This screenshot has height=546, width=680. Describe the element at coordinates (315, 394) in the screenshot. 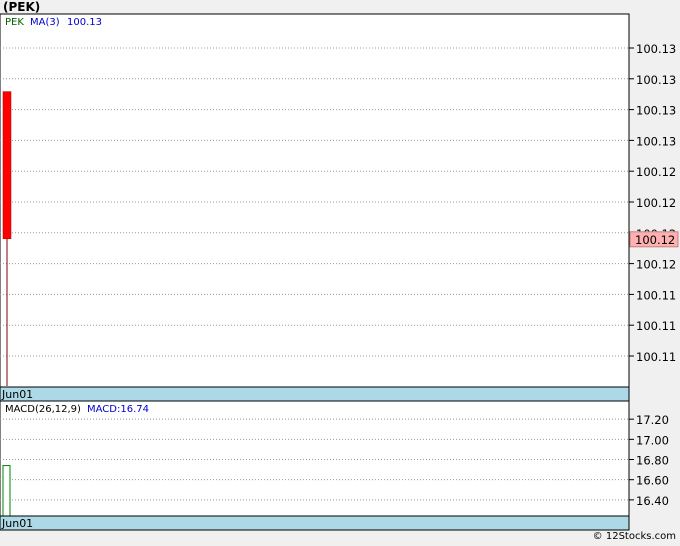

I see `price-date-band` at that location.